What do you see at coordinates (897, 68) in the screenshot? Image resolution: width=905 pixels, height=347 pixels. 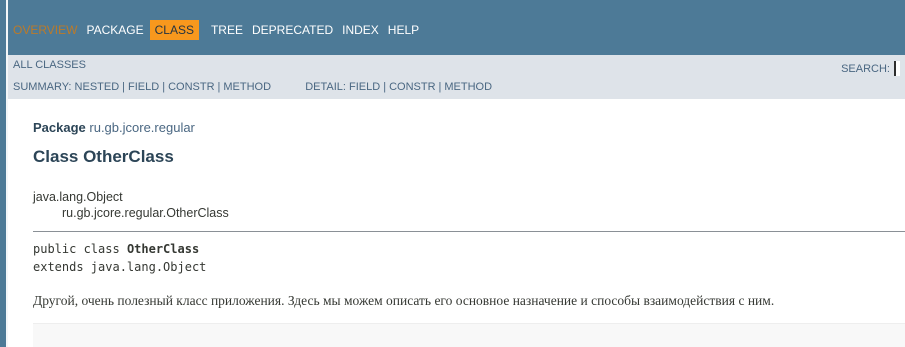 I see `search-input` at bounding box center [897, 68].